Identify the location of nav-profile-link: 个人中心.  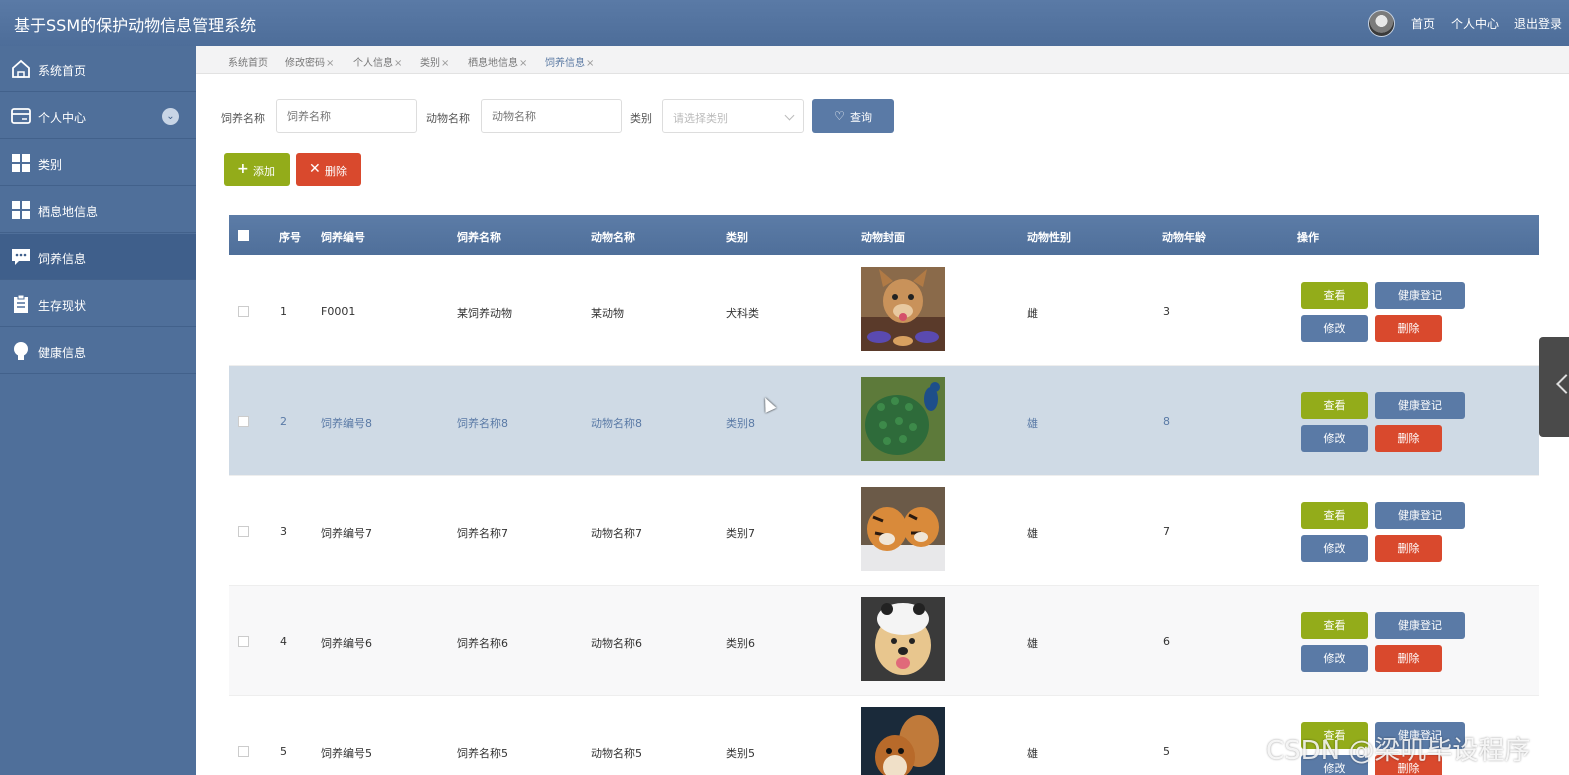
(1475, 23).